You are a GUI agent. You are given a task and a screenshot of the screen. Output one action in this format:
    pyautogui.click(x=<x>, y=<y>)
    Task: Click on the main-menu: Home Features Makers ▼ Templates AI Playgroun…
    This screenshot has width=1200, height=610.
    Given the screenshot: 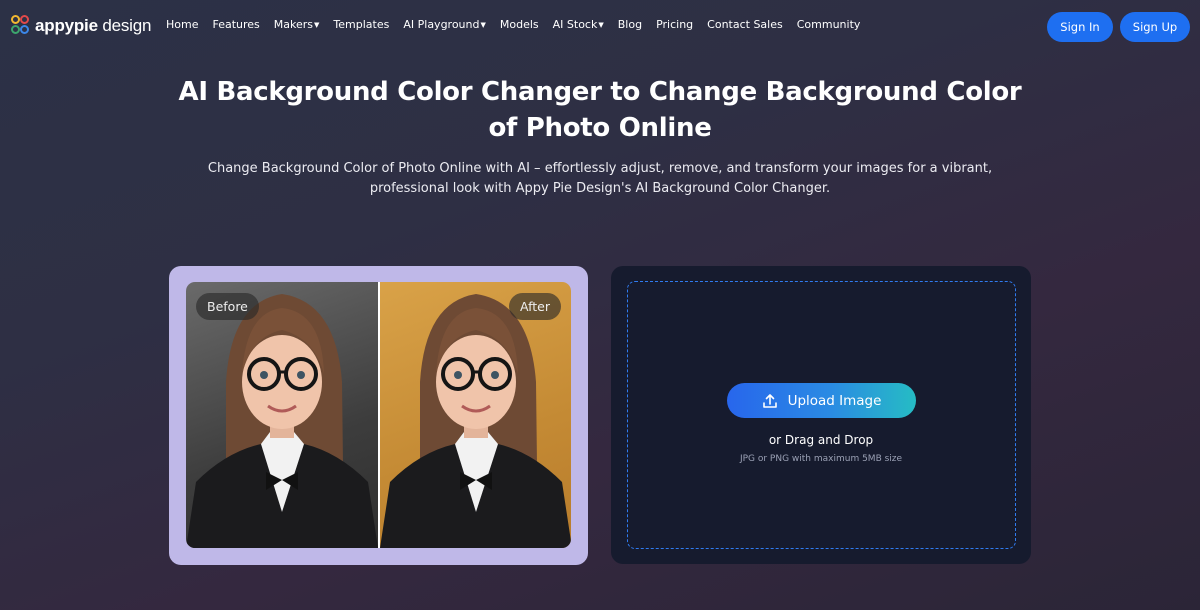 What is the action you would take?
    pyautogui.click(x=520, y=24)
    